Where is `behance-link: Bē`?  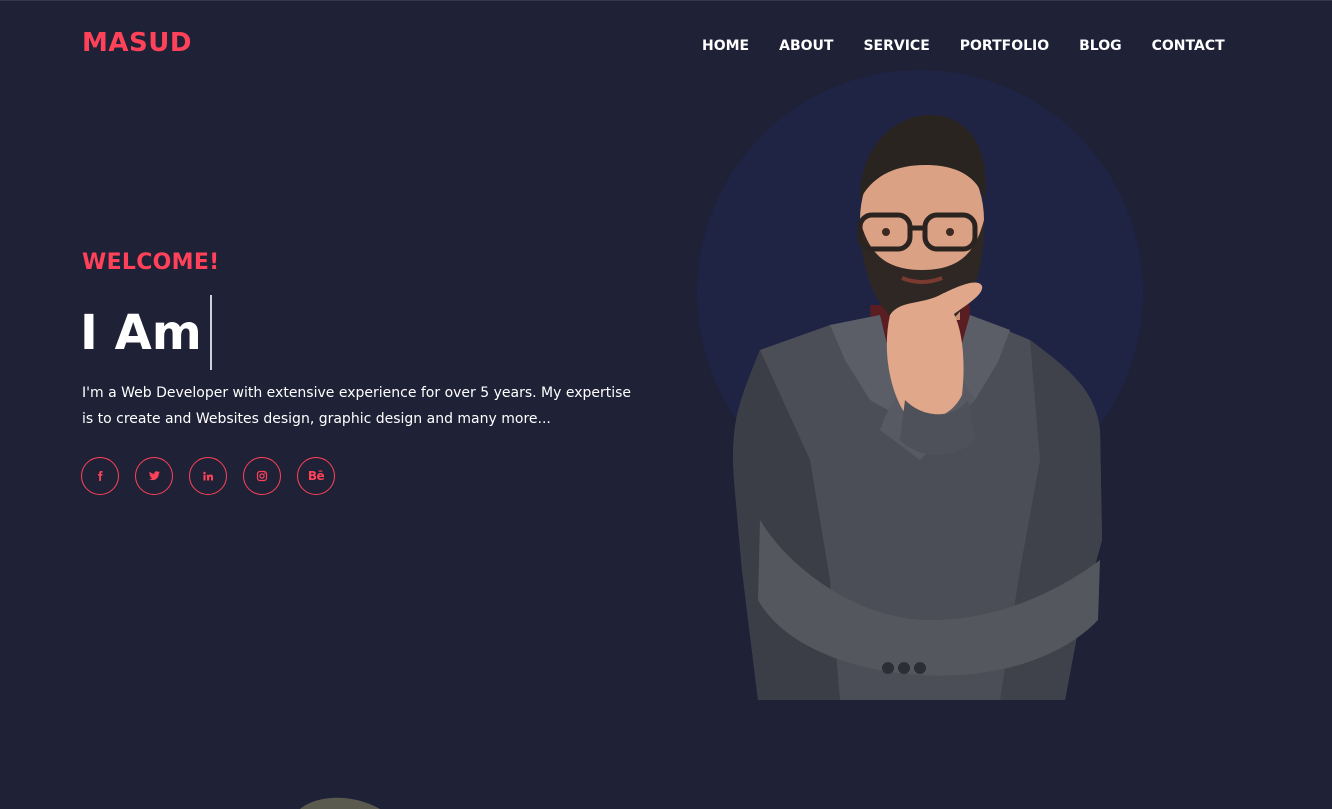 behance-link: Bē is located at coordinates (316, 476).